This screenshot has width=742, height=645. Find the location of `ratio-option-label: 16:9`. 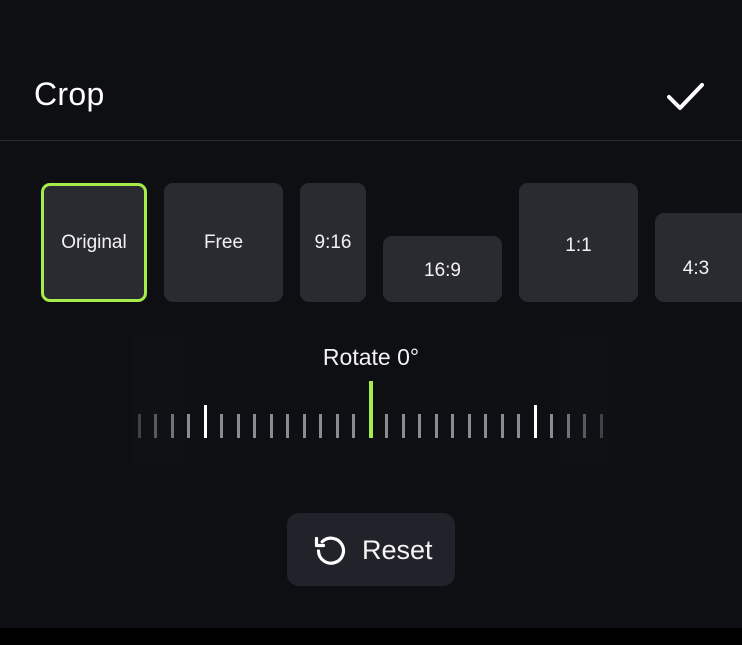

ratio-option-label: 16:9 is located at coordinates (442, 270).